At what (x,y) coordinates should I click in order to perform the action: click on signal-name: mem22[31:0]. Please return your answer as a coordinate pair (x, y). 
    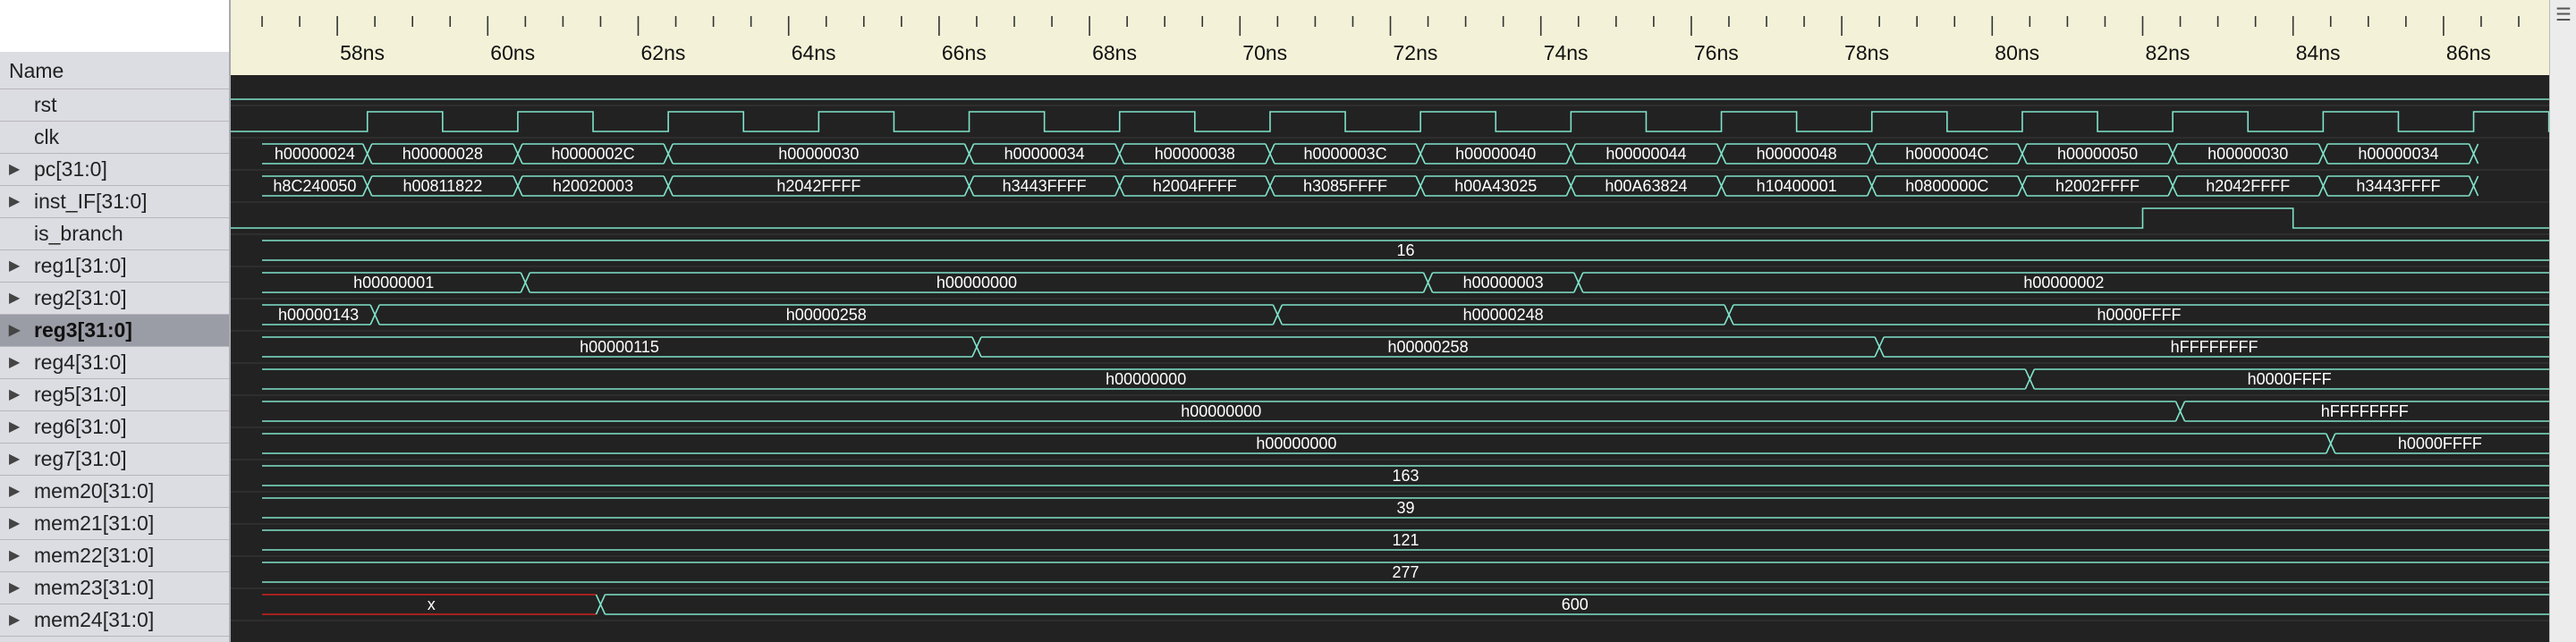
    Looking at the image, I should click on (94, 555).